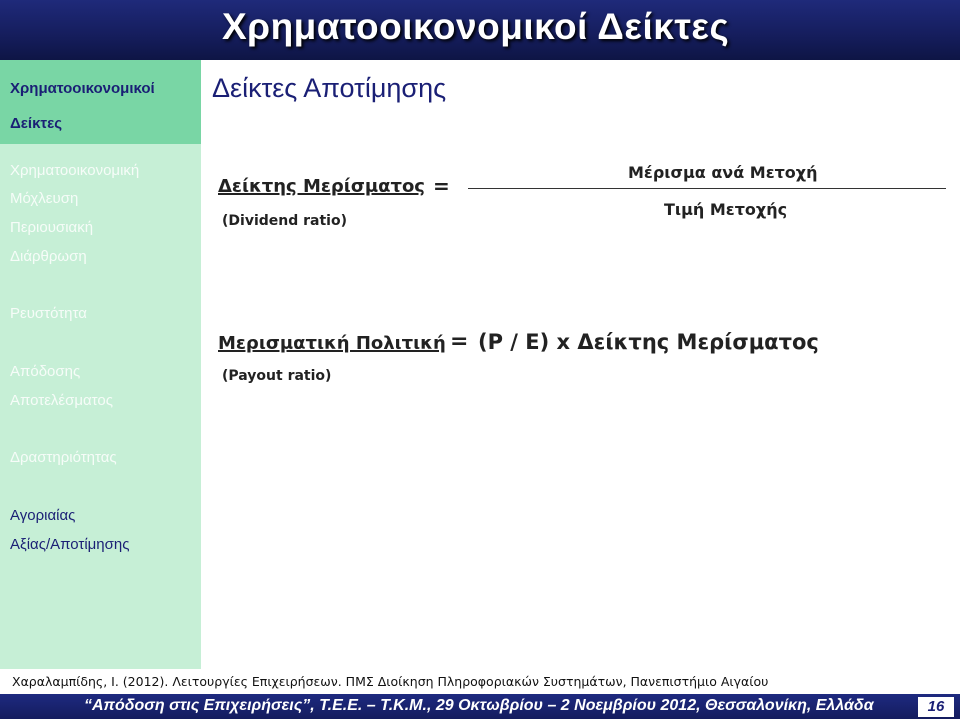 This screenshot has height=719, width=960. Describe the element at coordinates (321, 186) in the screenshot. I see `dividend-ratio-label: Δείκτης Μερίσματος` at that location.